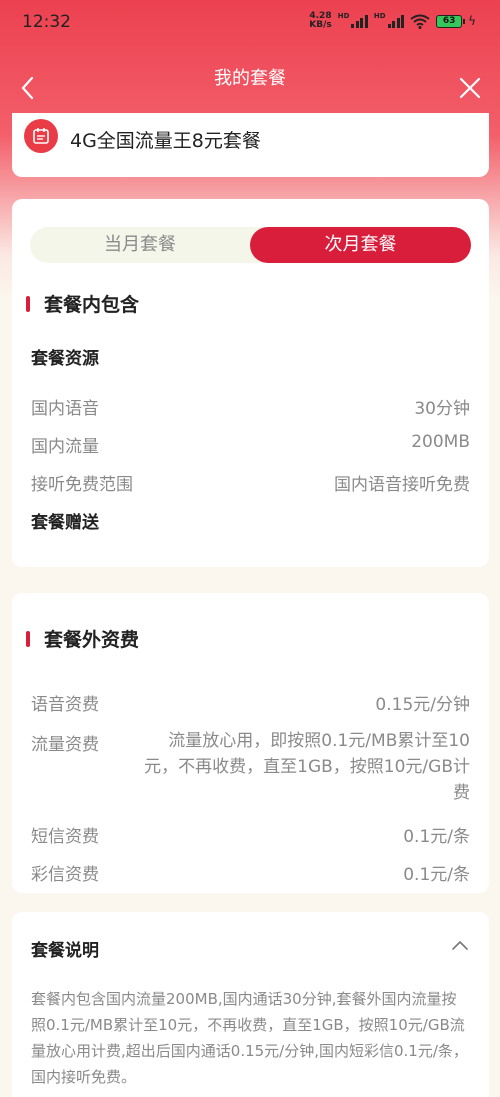  What do you see at coordinates (165, 141) in the screenshot?
I see `plan-name: 4G全国流量王8元套餐` at bounding box center [165, 141].